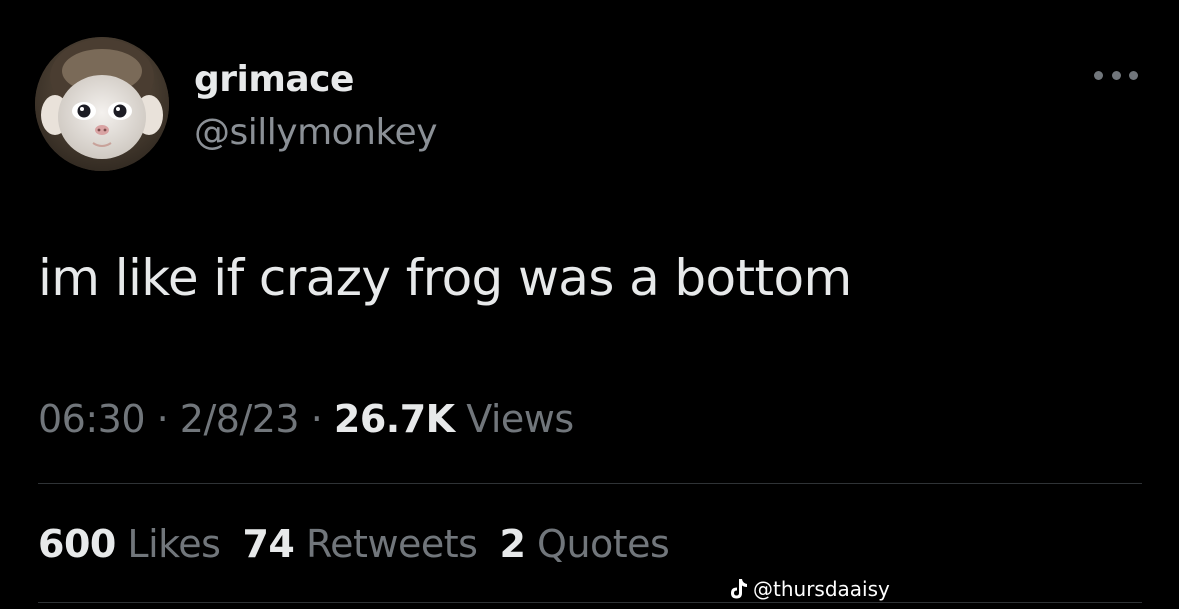  Describe the element at coordinates (268, 544) in the screenshot. I see `retweets-count: 74` at that location.